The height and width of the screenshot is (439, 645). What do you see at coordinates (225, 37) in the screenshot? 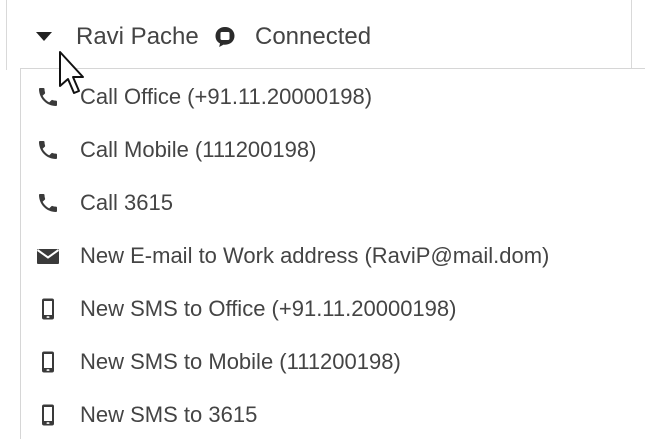
I see `chat-bubble-icon` at bounding box center [225, 37].